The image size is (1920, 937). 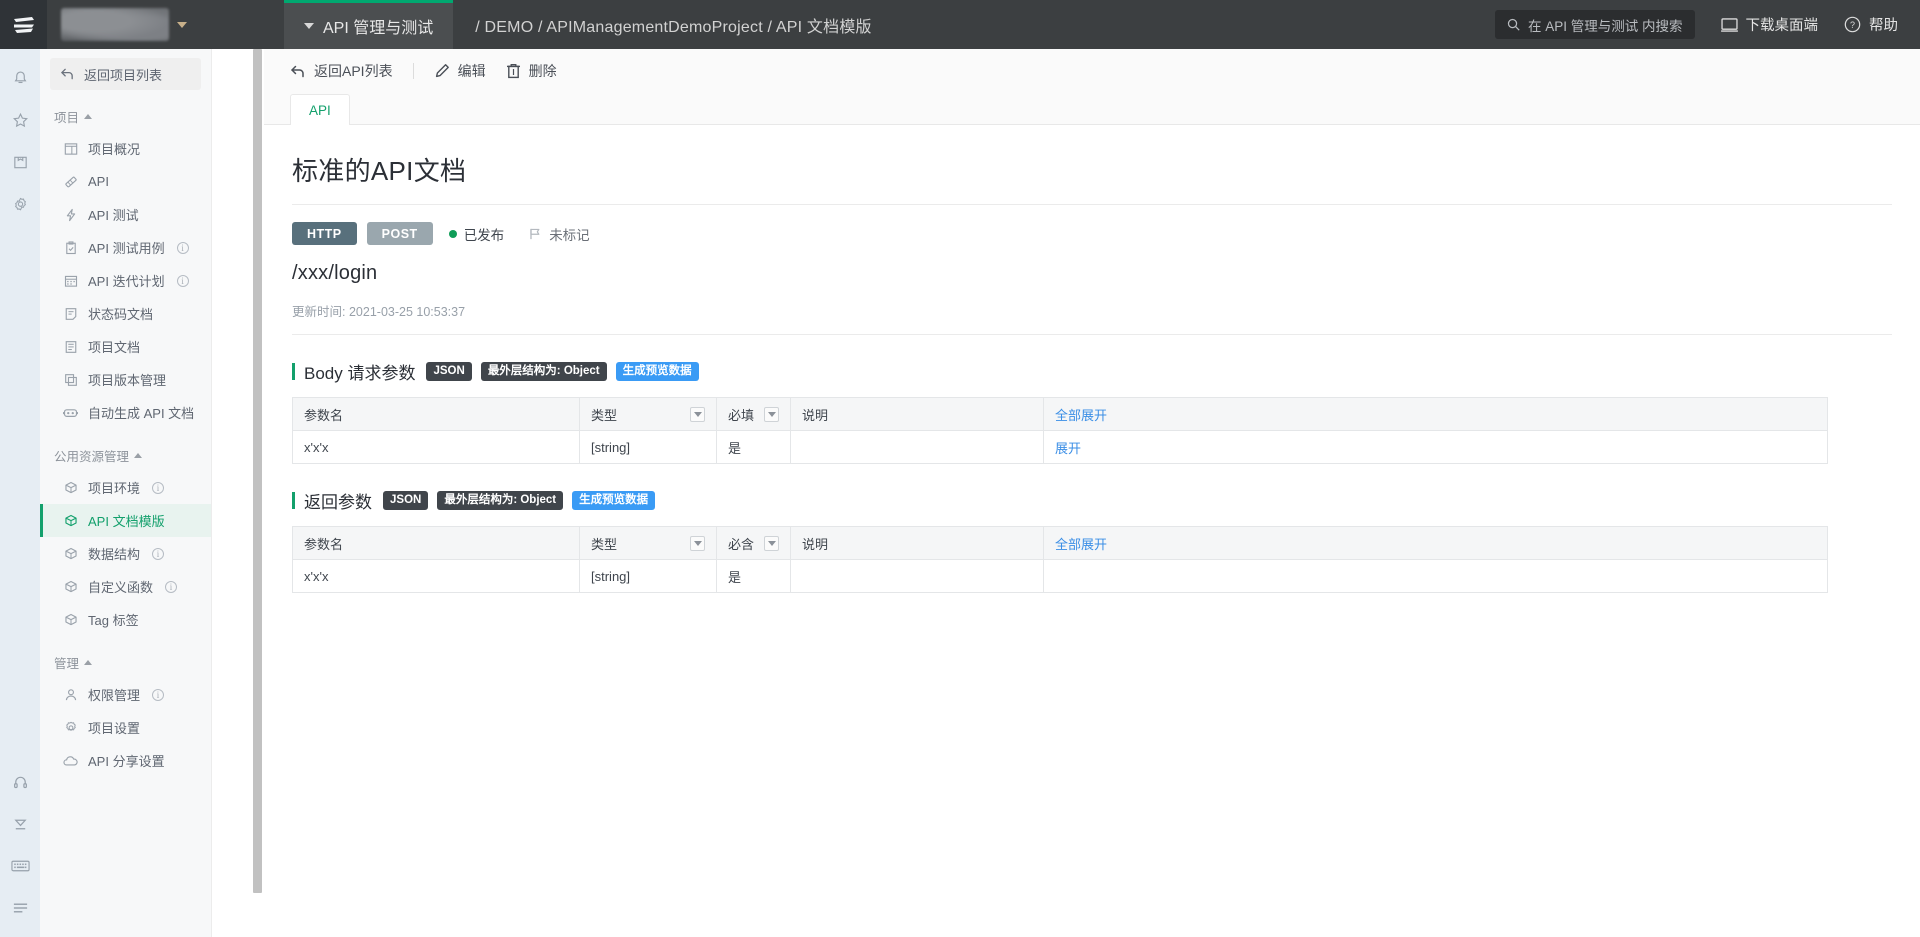 I want to click on back-arrow-icon, so click(x=297, y=71).